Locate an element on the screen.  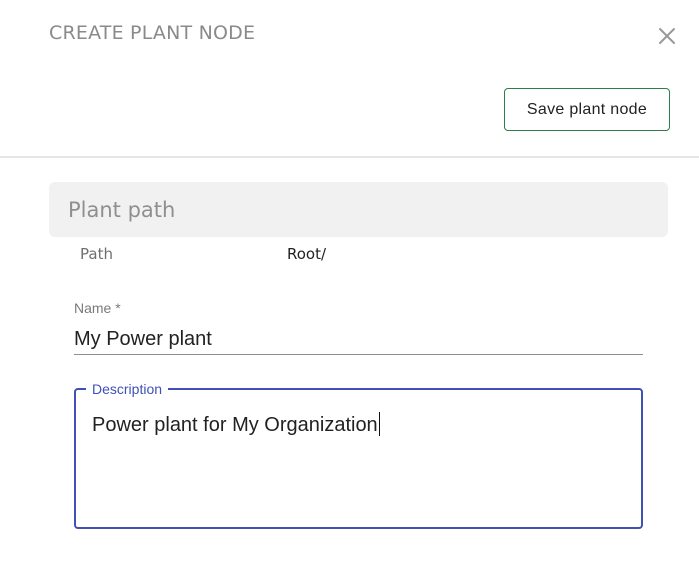
plant-path-panel: Plant path is located at coordinates (358, 209).